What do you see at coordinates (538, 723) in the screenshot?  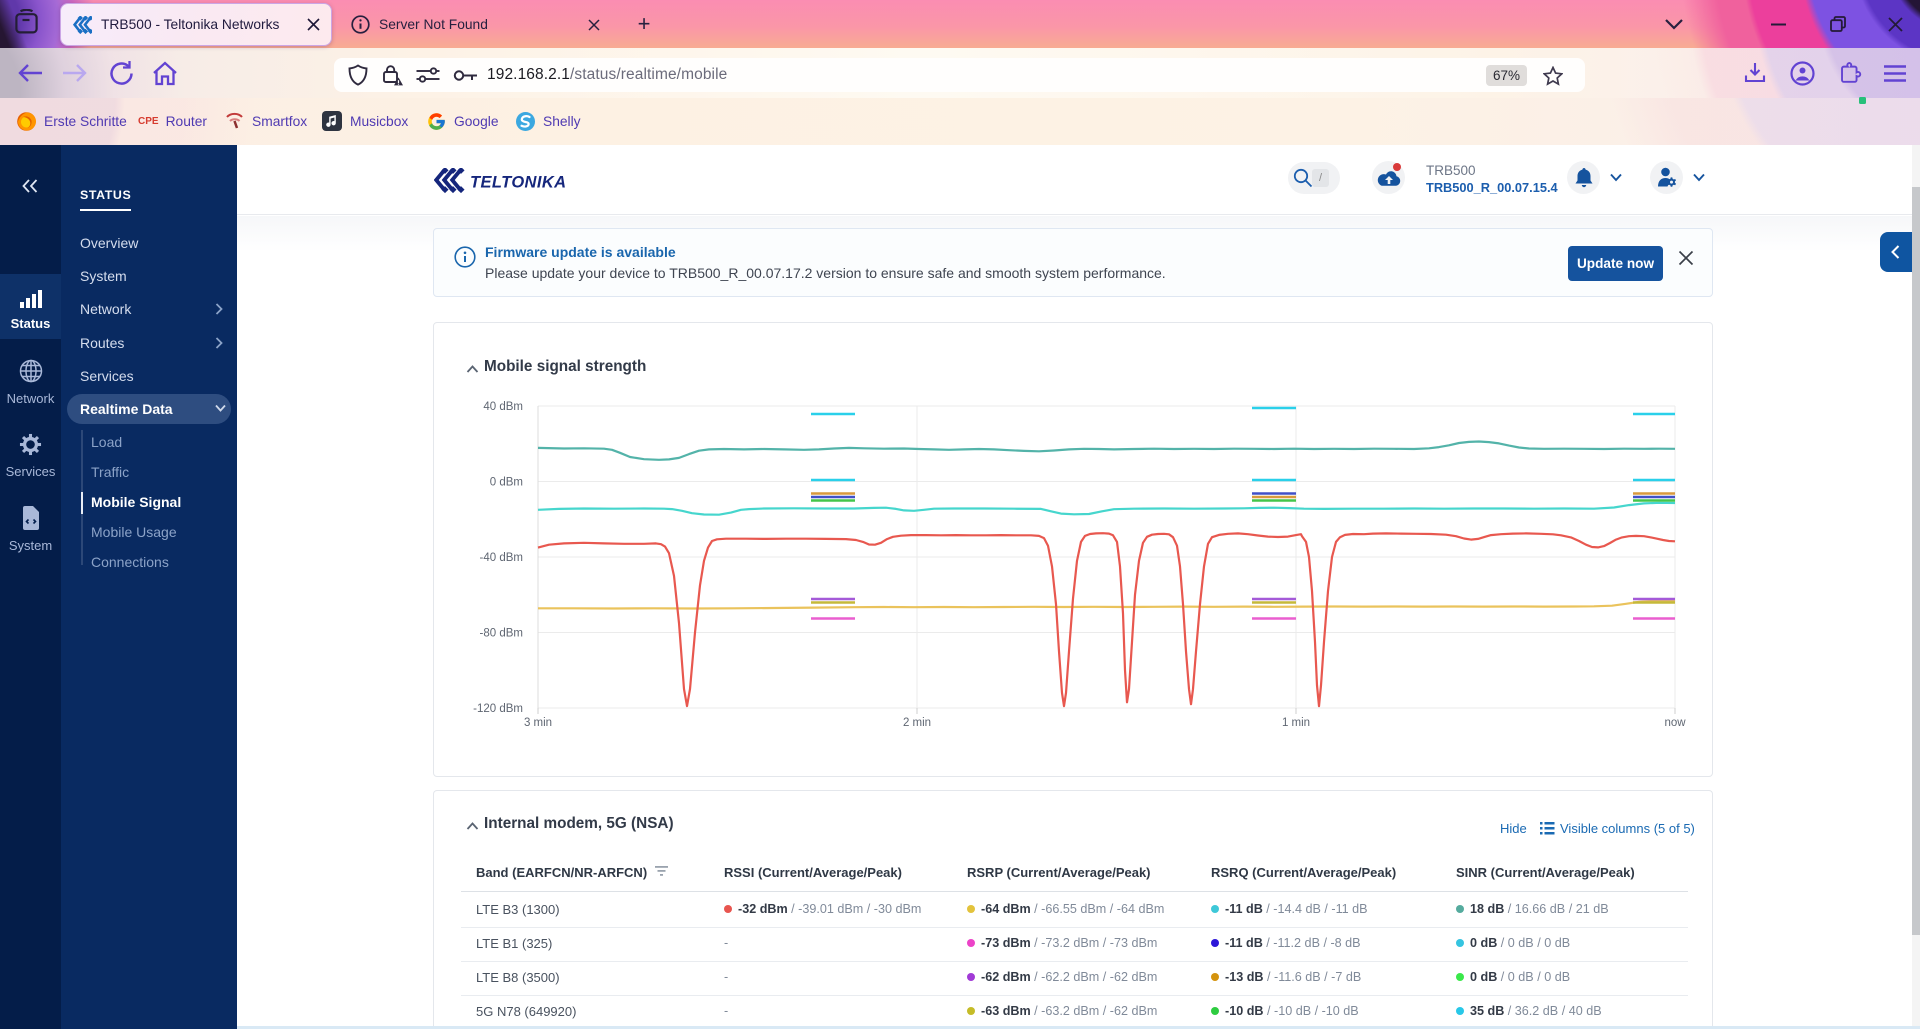 I see `svg-text: 3 min` at bounding box center [538, 723].